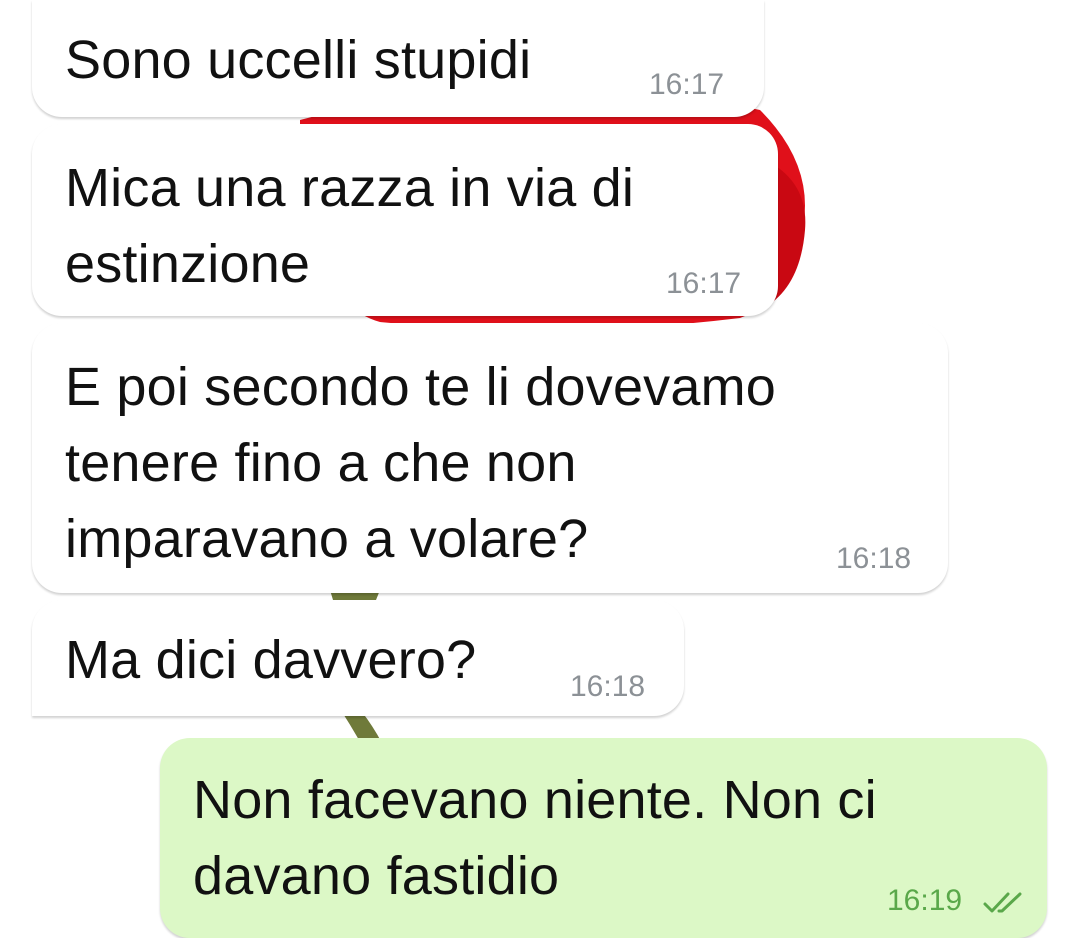  I want to click on incoming-message-bubble: Sono uccelli stupidi 16:17, so click(398, 58).